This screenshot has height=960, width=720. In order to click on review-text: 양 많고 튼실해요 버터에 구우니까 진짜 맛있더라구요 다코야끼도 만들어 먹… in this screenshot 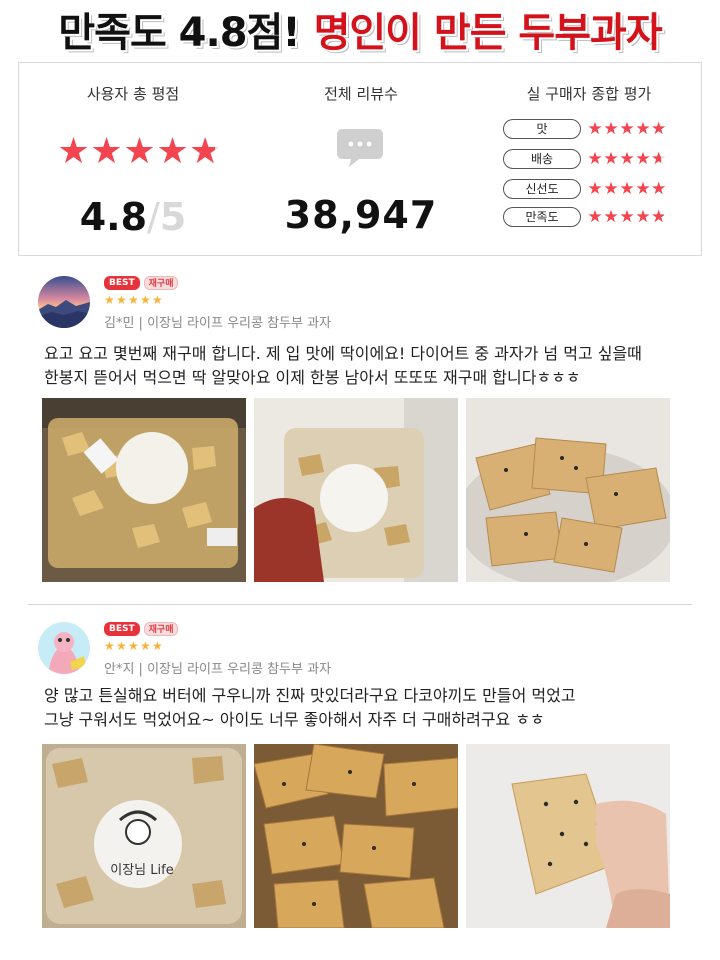, I will do `click(369, 708)`.